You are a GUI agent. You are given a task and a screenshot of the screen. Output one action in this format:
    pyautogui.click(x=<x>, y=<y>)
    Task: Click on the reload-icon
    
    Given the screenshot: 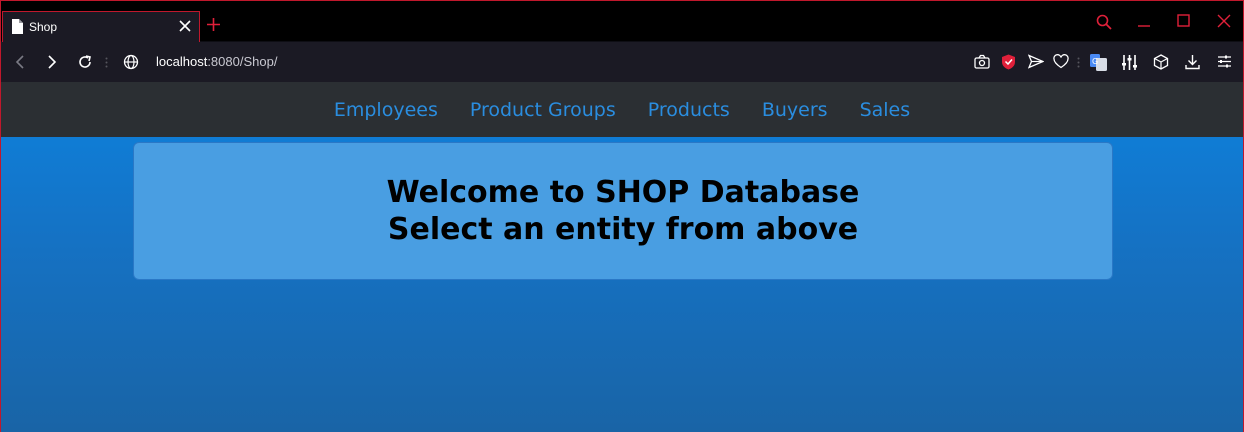 What is the action you would take?
    pyautogui.click(x=85, y=62)
    